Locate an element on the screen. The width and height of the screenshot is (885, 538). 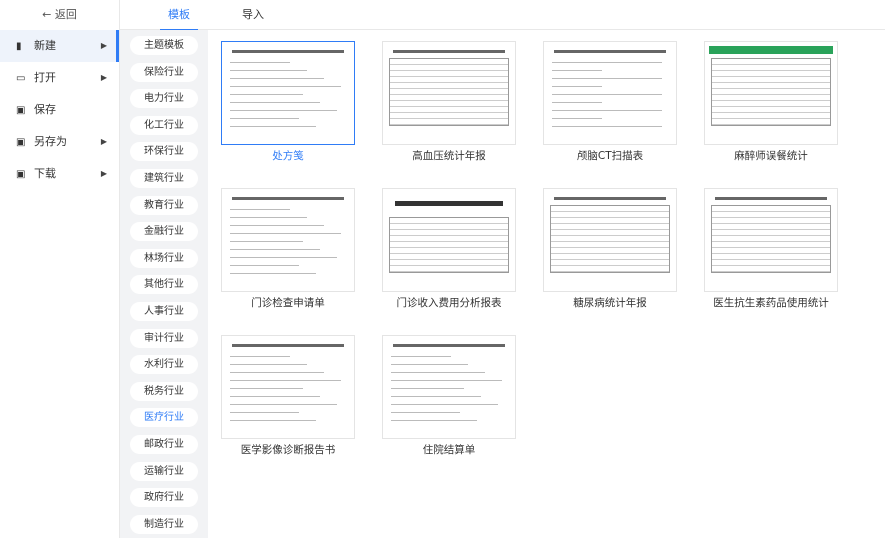
menu-item-label: 打开 is located at coordinates (45, 77).